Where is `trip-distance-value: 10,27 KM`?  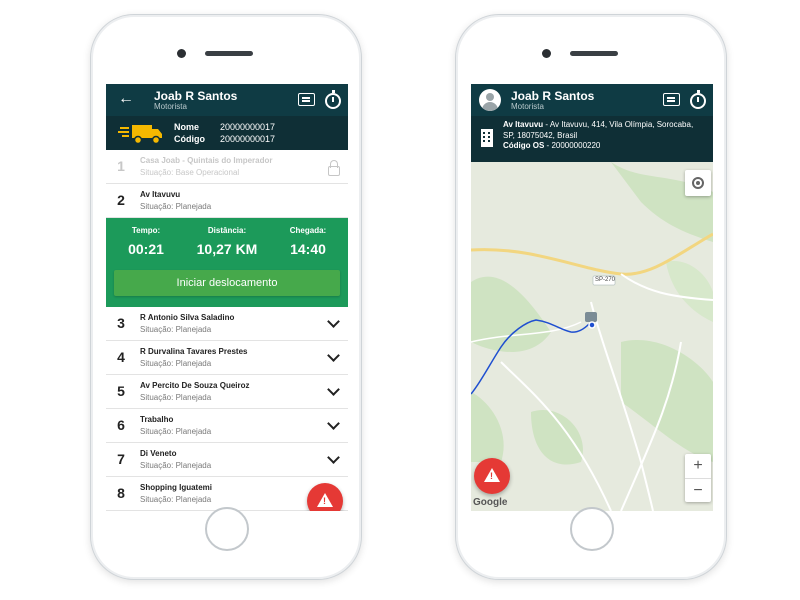 trip-distance-value: 10,27 KM is located at coordinates (227, 249).